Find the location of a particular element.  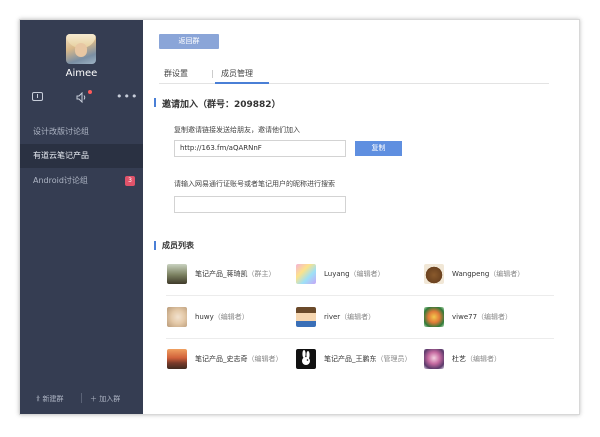

member-name: 笔记产品_史志奇 is located at coordinates (221, 359).